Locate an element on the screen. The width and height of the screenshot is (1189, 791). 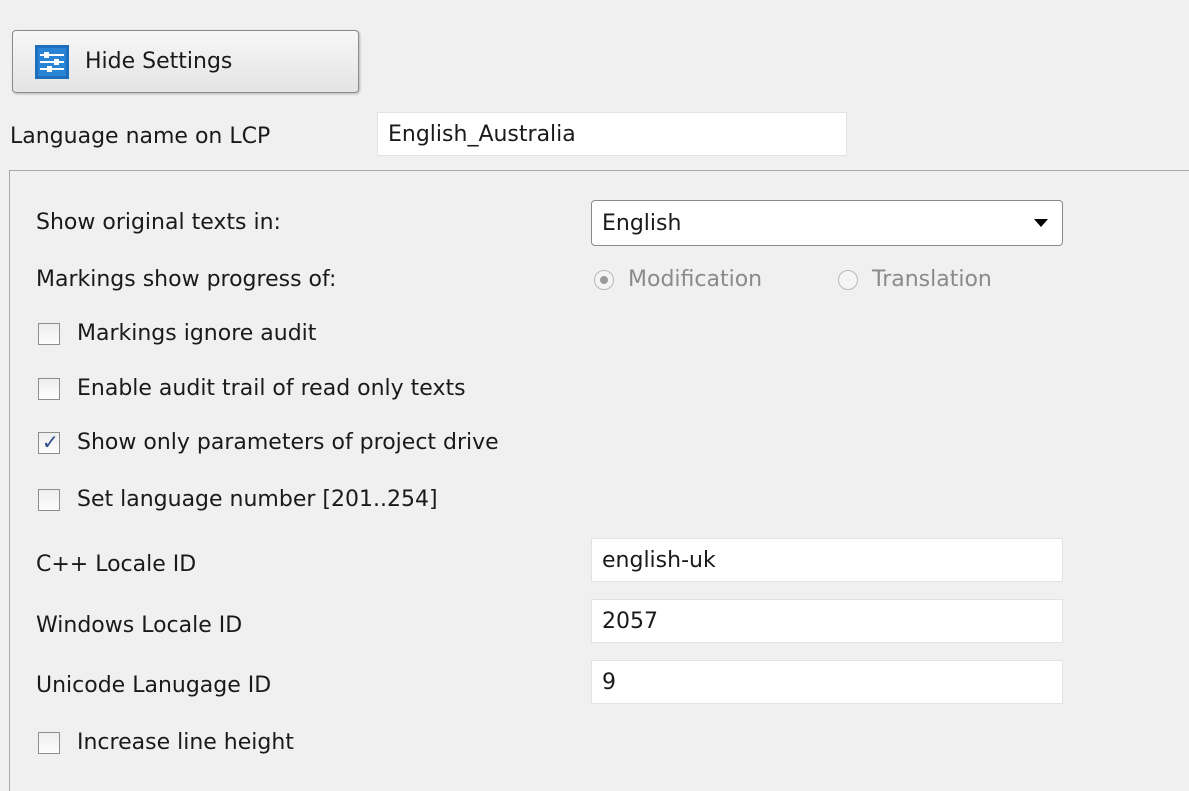
radio-translation-label: Translation is located at coordinates (932, 279).